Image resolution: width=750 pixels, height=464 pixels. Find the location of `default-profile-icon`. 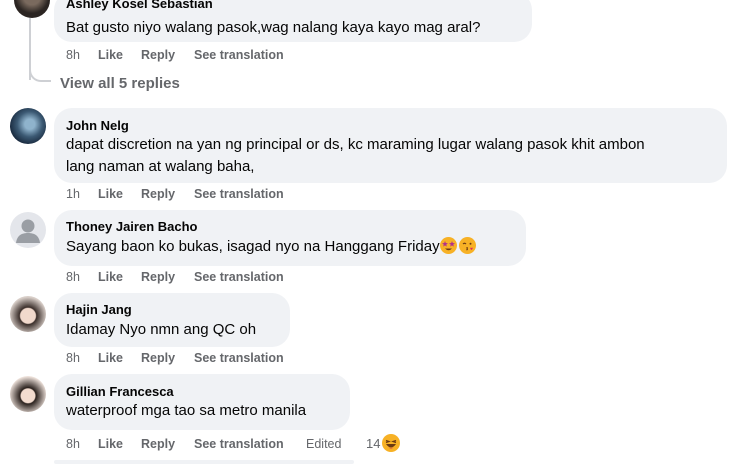

default-profile-icon is located at coordinates (28, 231).